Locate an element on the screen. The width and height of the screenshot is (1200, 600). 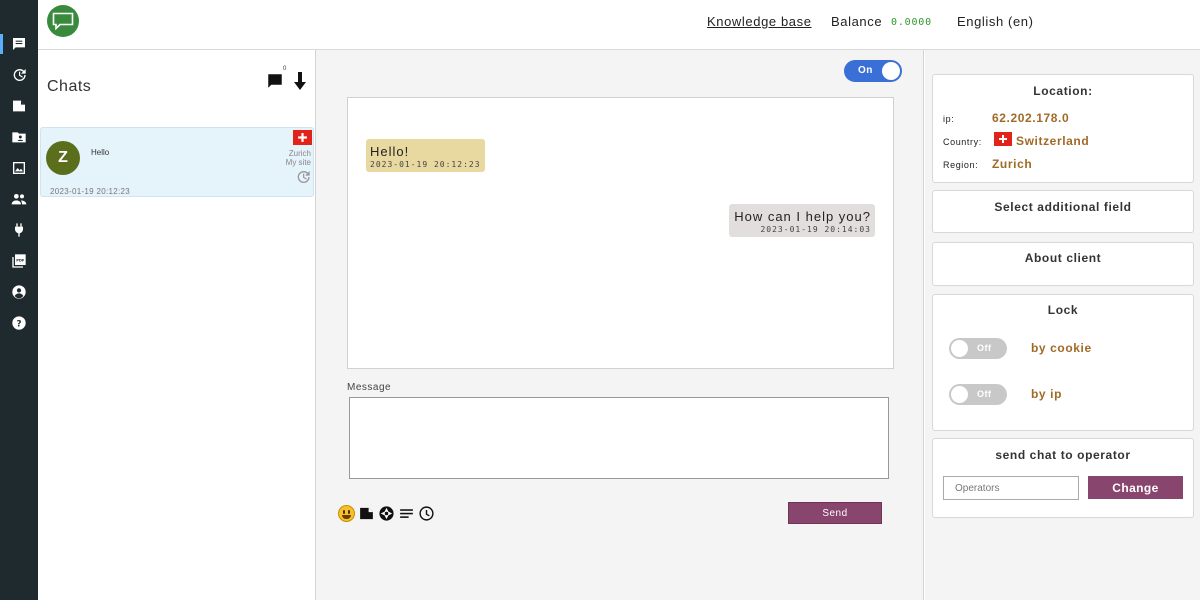
lock-title: Lock is located at coordinates (1063, 310).